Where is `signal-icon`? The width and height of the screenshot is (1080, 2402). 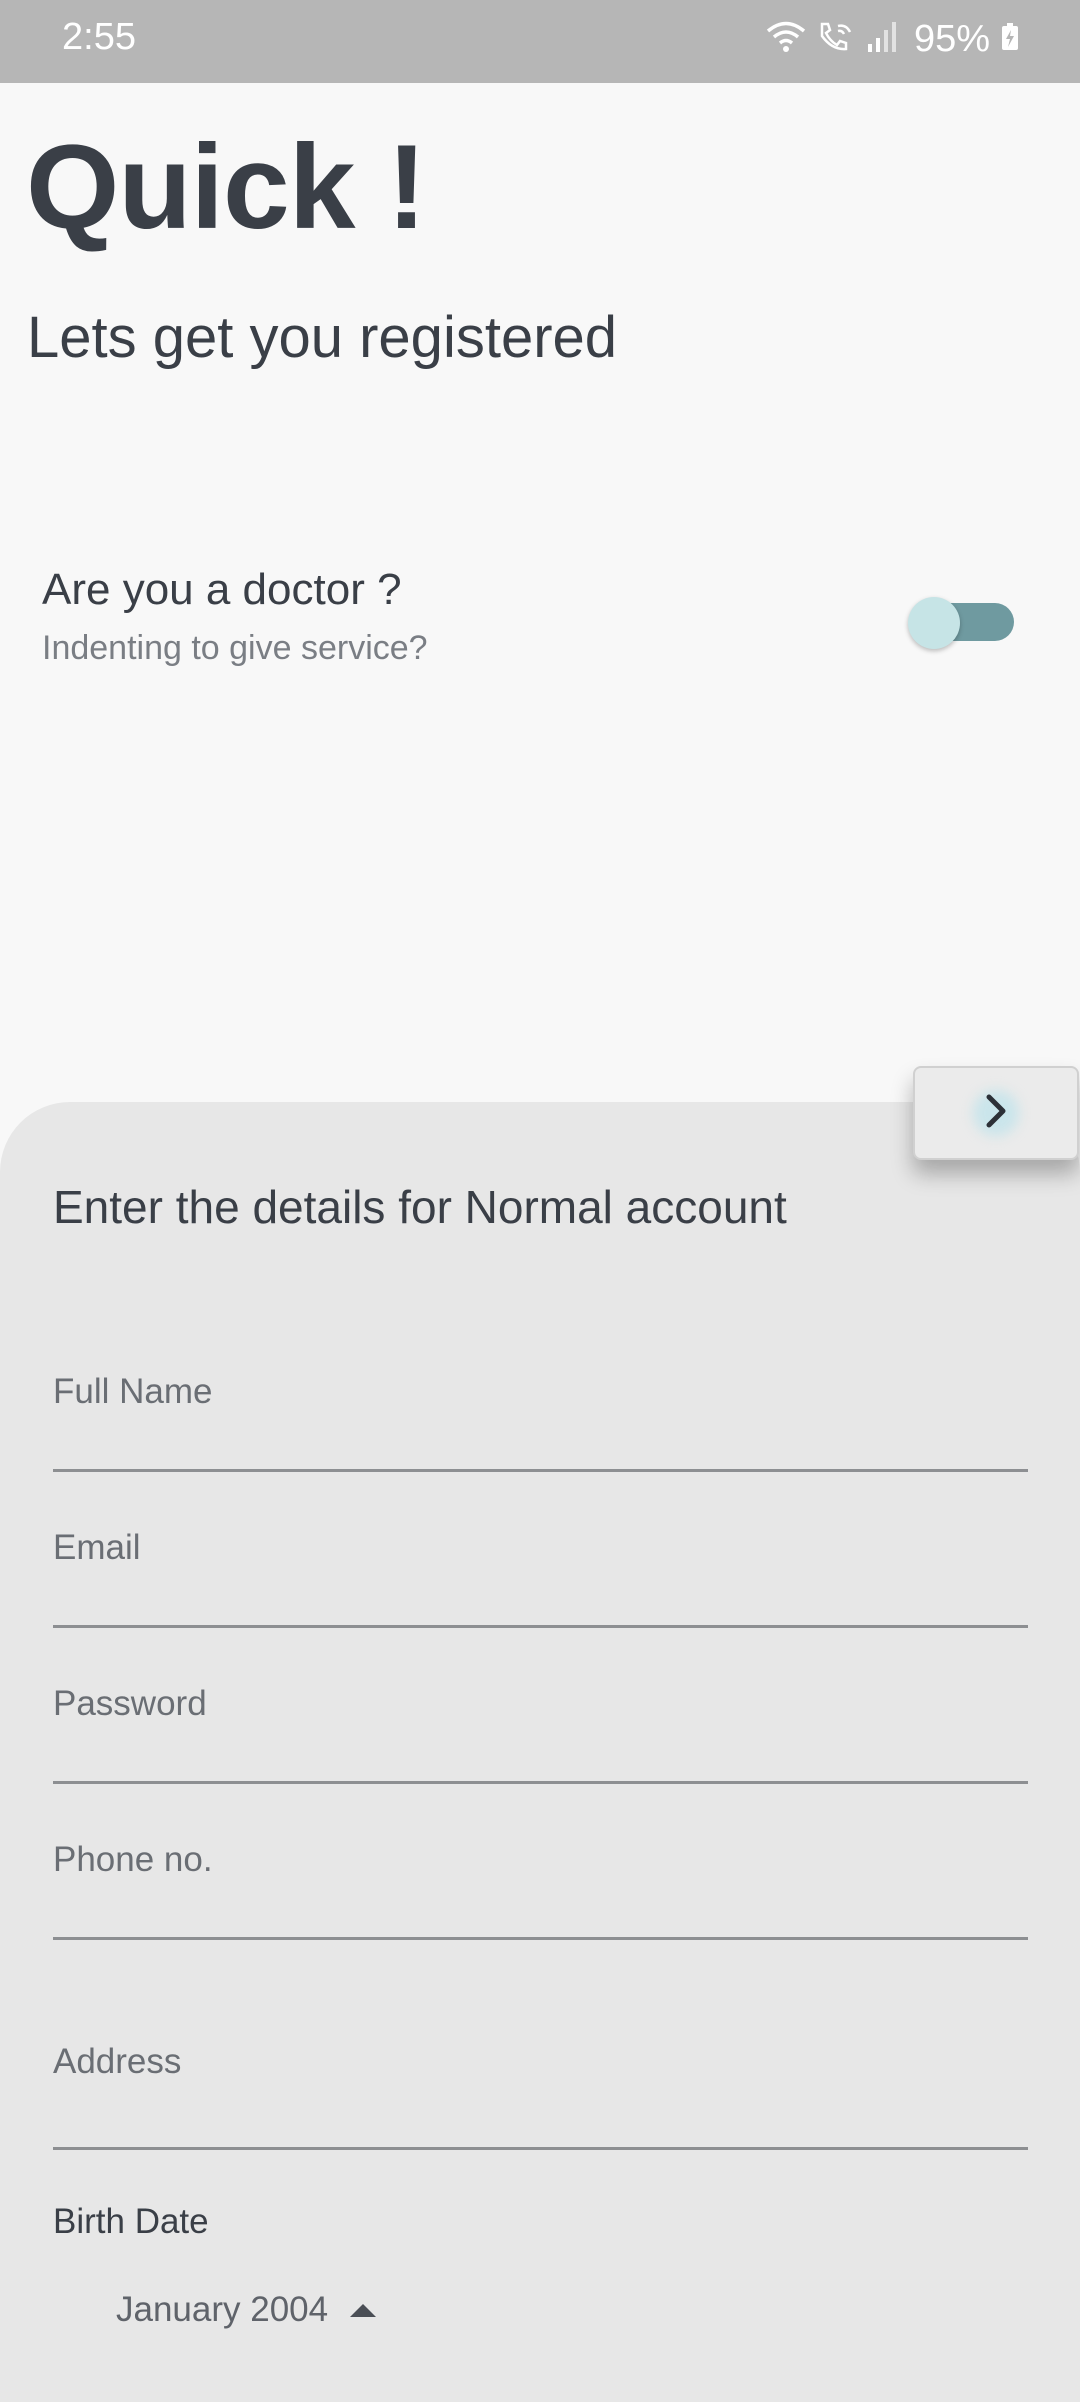
signal-icon is located at coordinates (881, 39).